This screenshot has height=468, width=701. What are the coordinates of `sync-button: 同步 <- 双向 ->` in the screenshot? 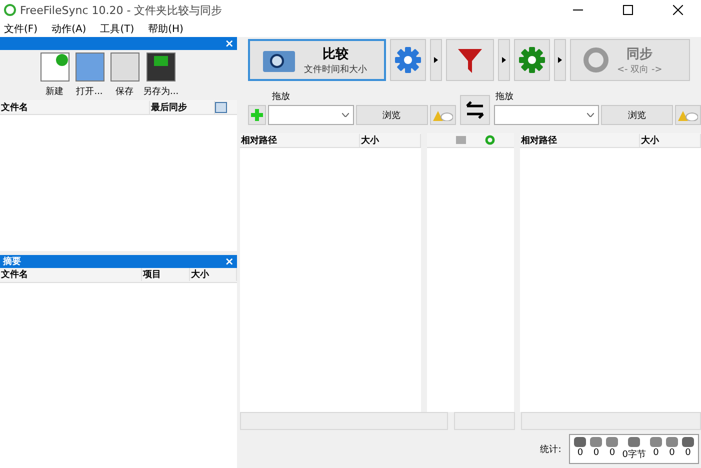 It's located at (630, 60).